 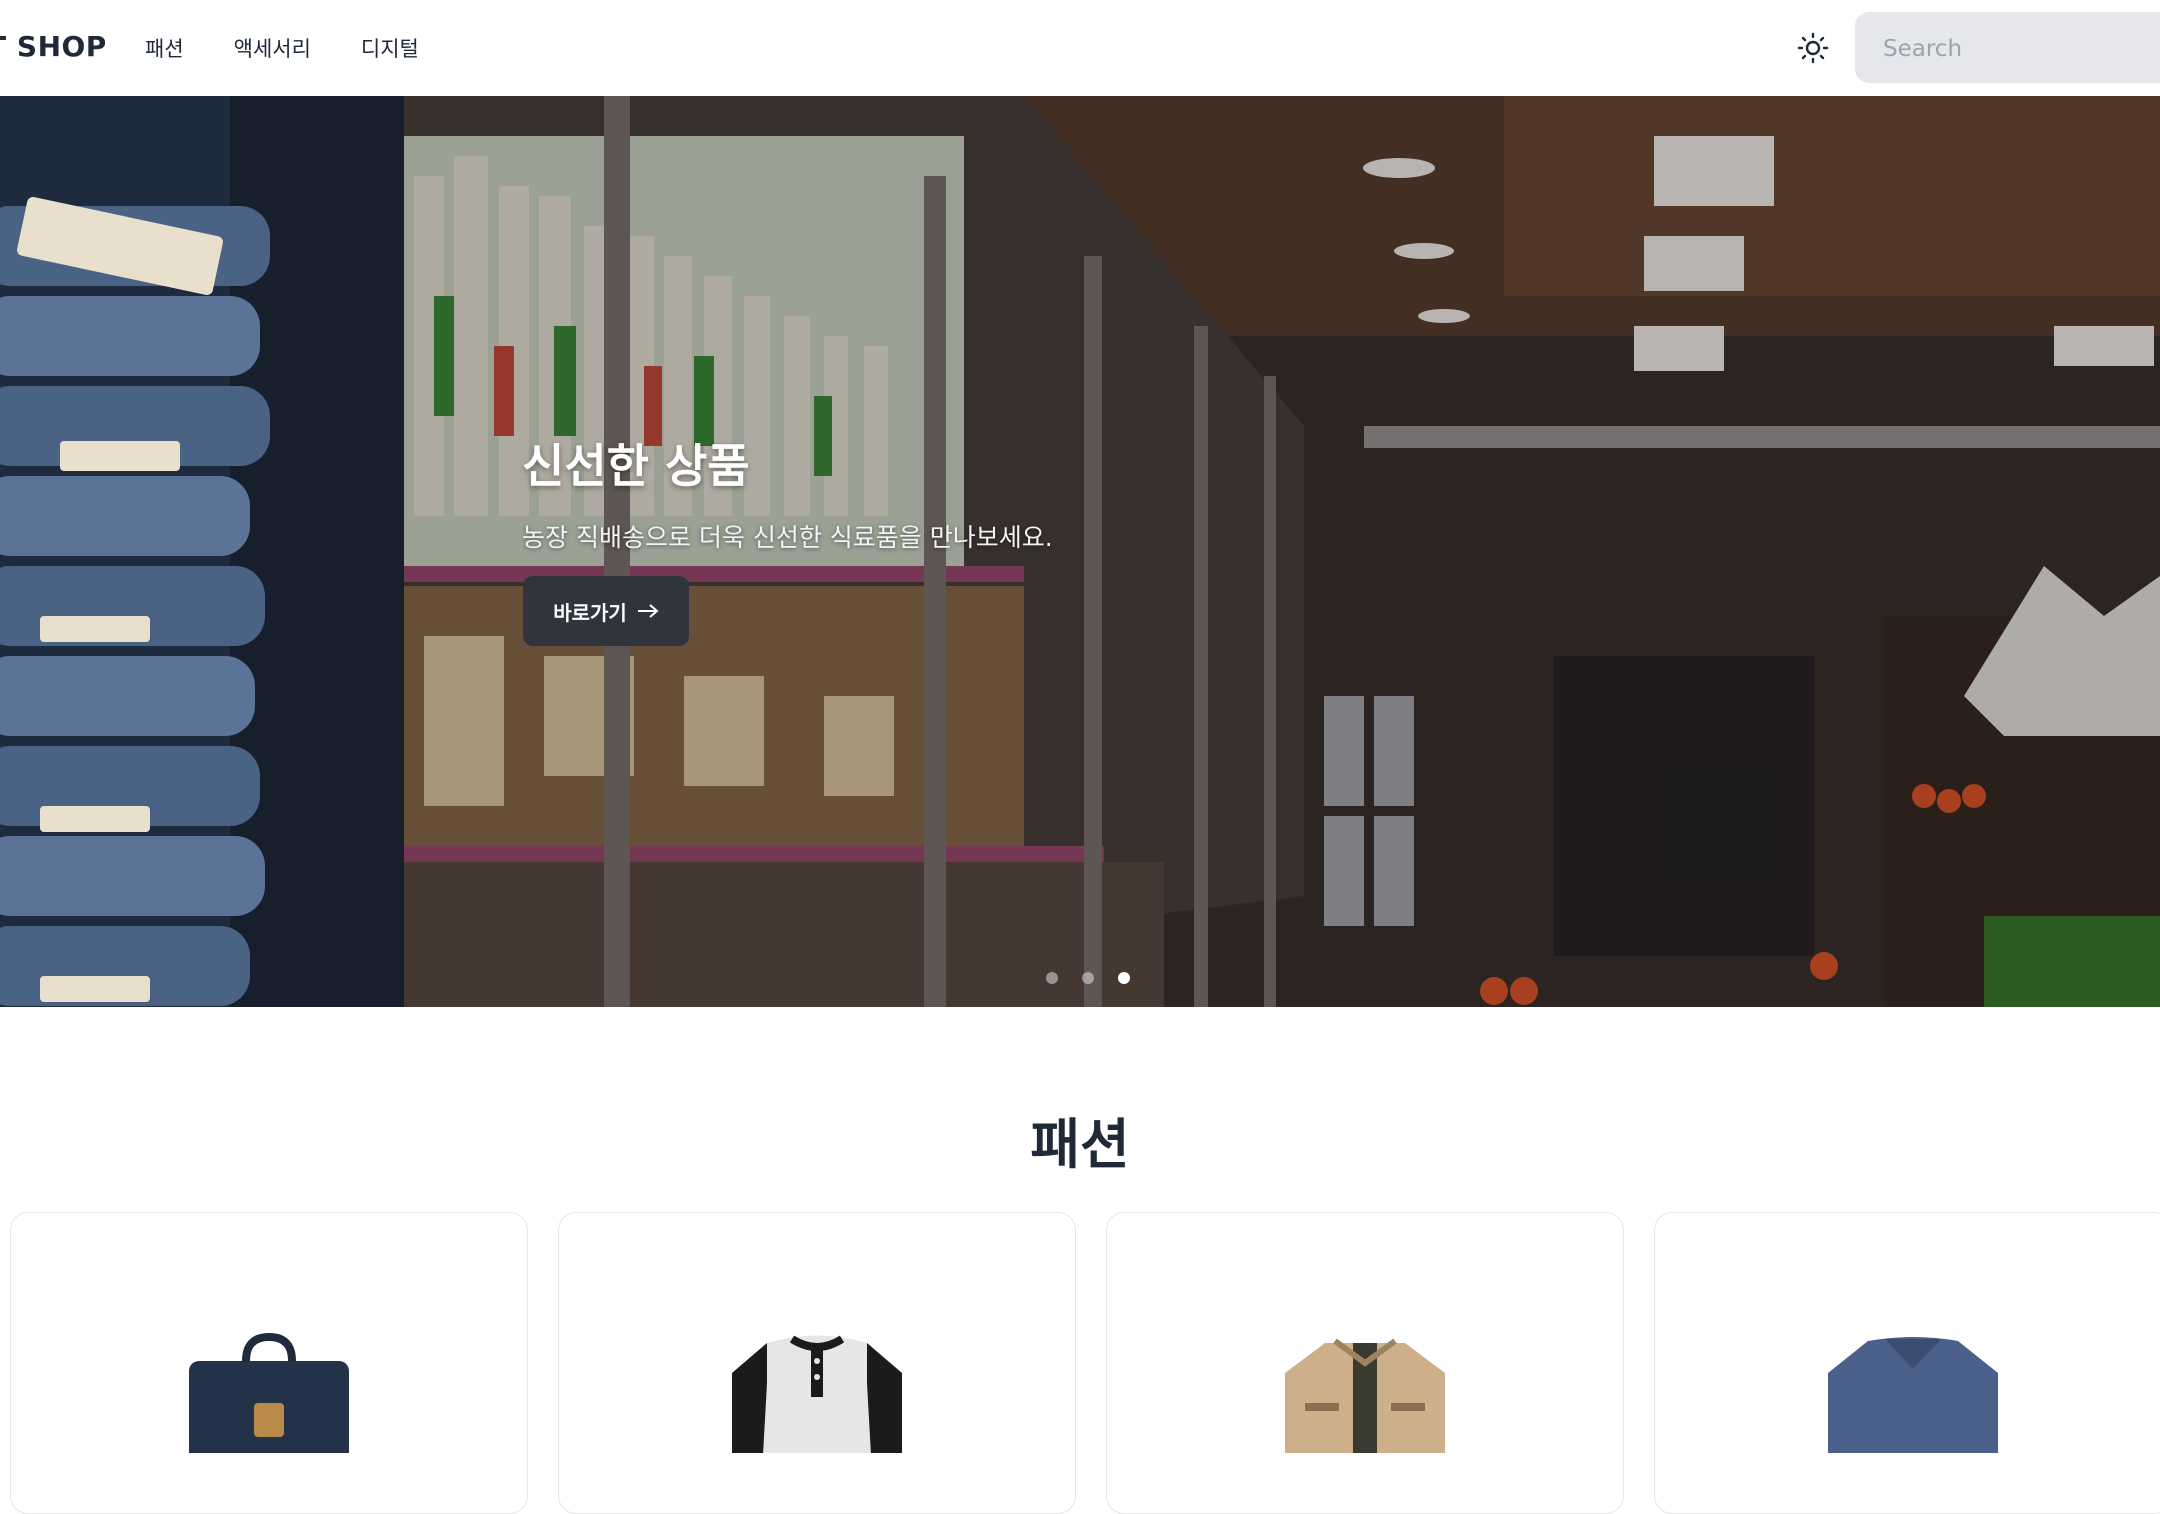 I want to click on arrow-right-icon, so click(x=648, y=611).